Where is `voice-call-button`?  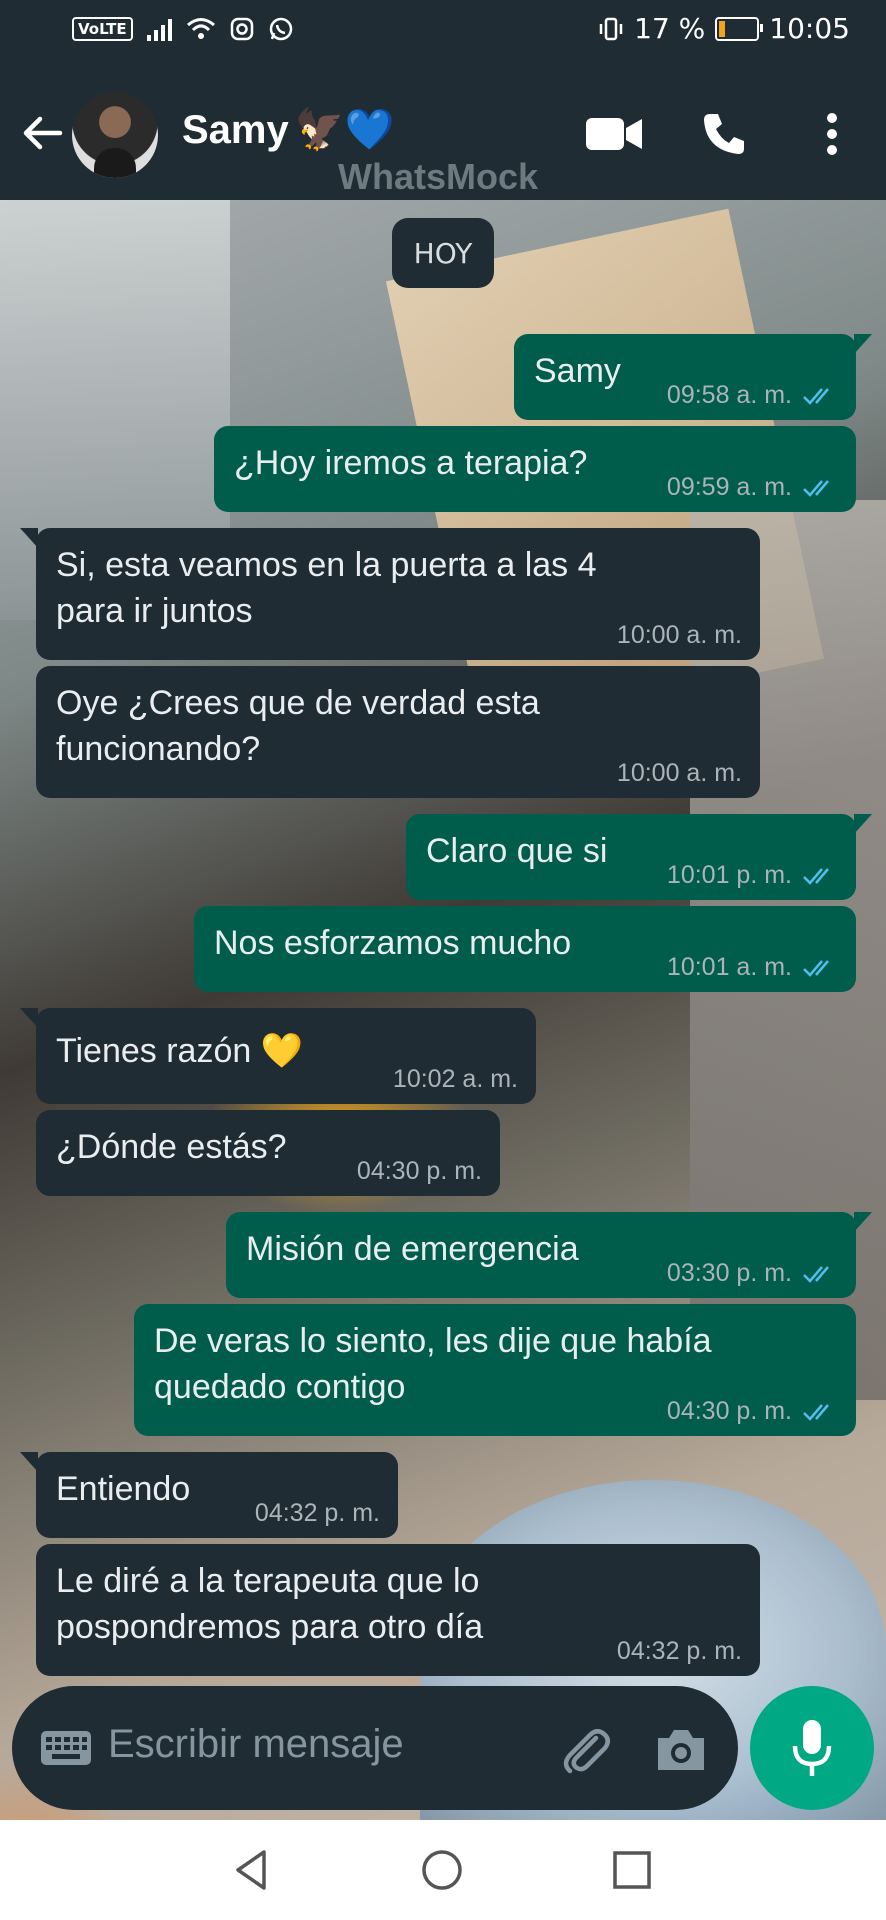
voice-call-button is located at coordinates (724, 134).